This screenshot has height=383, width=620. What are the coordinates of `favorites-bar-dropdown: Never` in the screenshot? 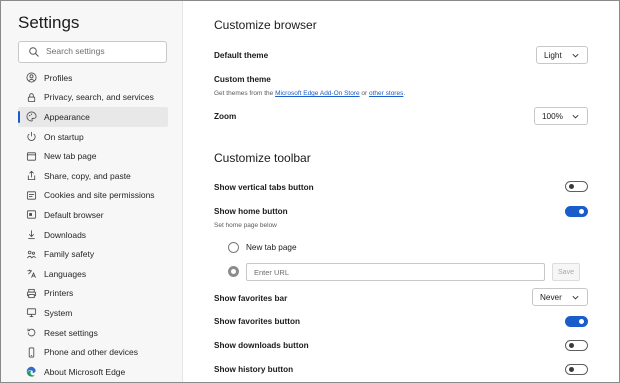 It's located at (560, 297).